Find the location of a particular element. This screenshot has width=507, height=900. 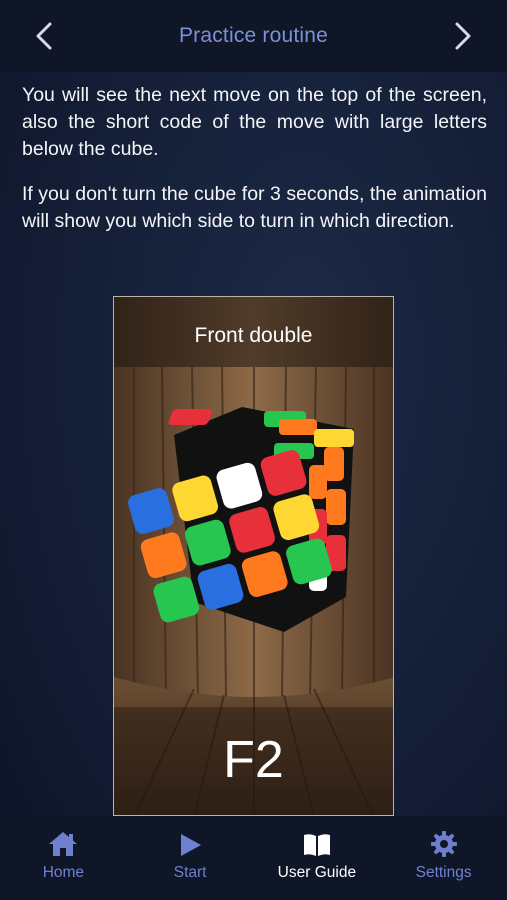

tab-home: Home is located at coordinates (63, 858).